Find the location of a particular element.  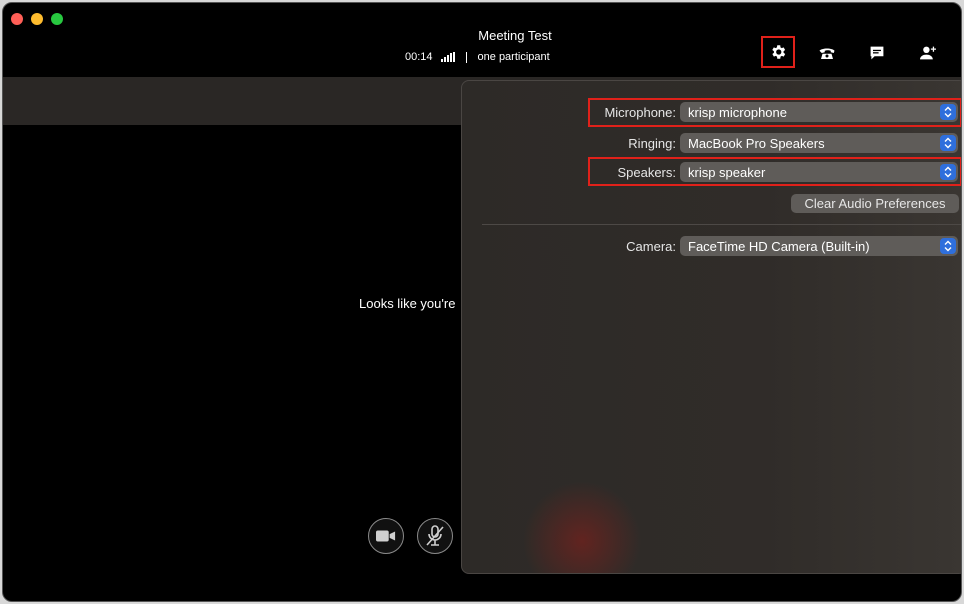

toggle-video-button is located at coordinates (386, 536).